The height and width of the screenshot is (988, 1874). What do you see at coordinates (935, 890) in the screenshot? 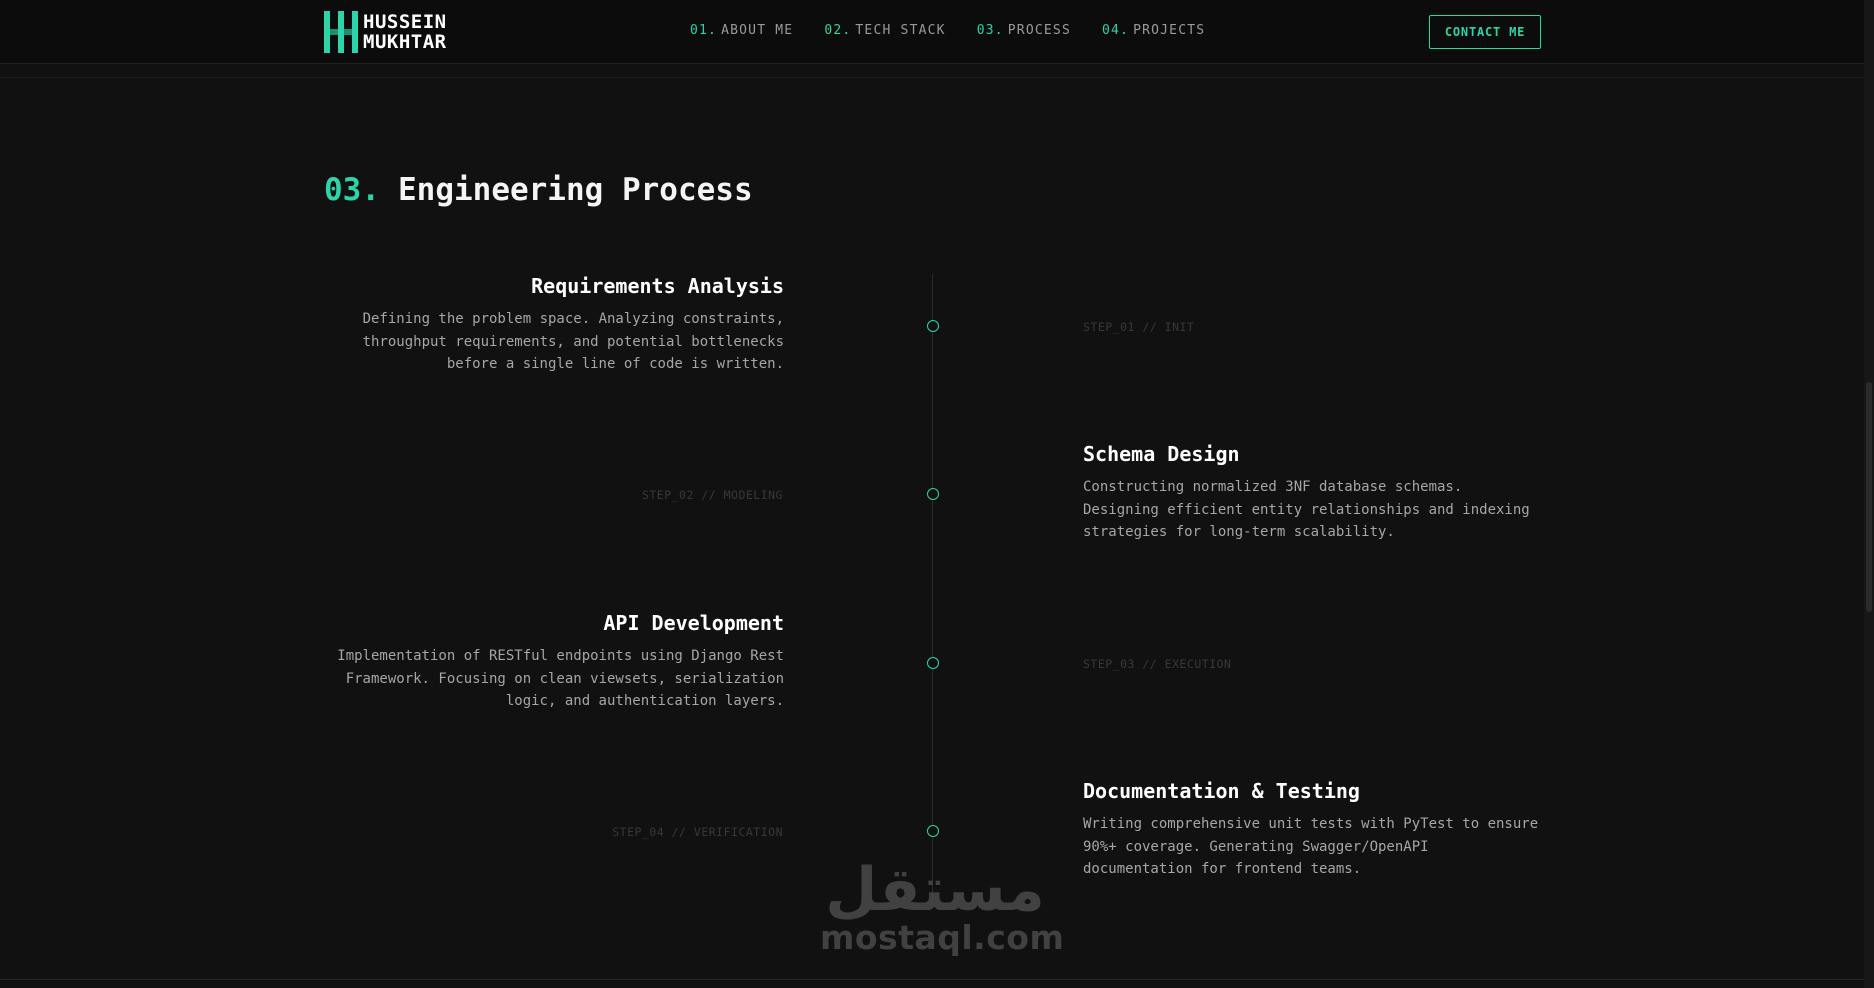
I see `watermark-arabic: مستقل` at bounding box center [935, 890].